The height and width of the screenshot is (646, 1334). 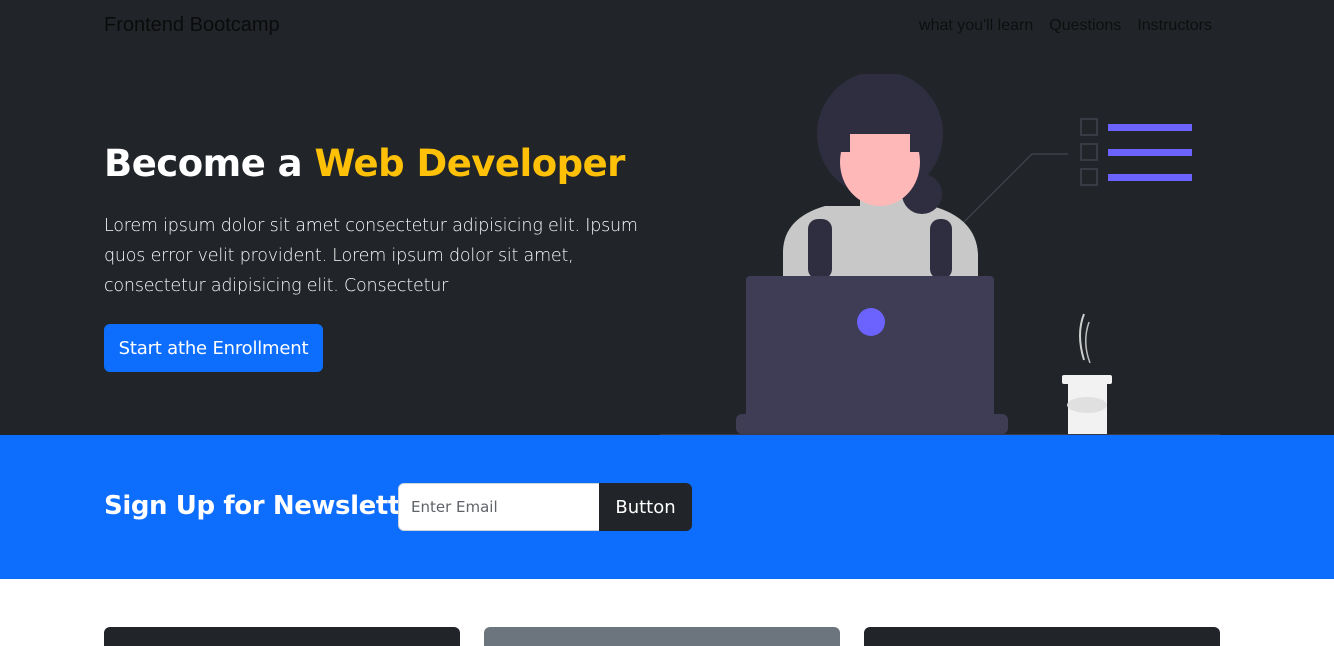 I want to click on hero-title-accent: Web Developer, so click(x=470, y=163).